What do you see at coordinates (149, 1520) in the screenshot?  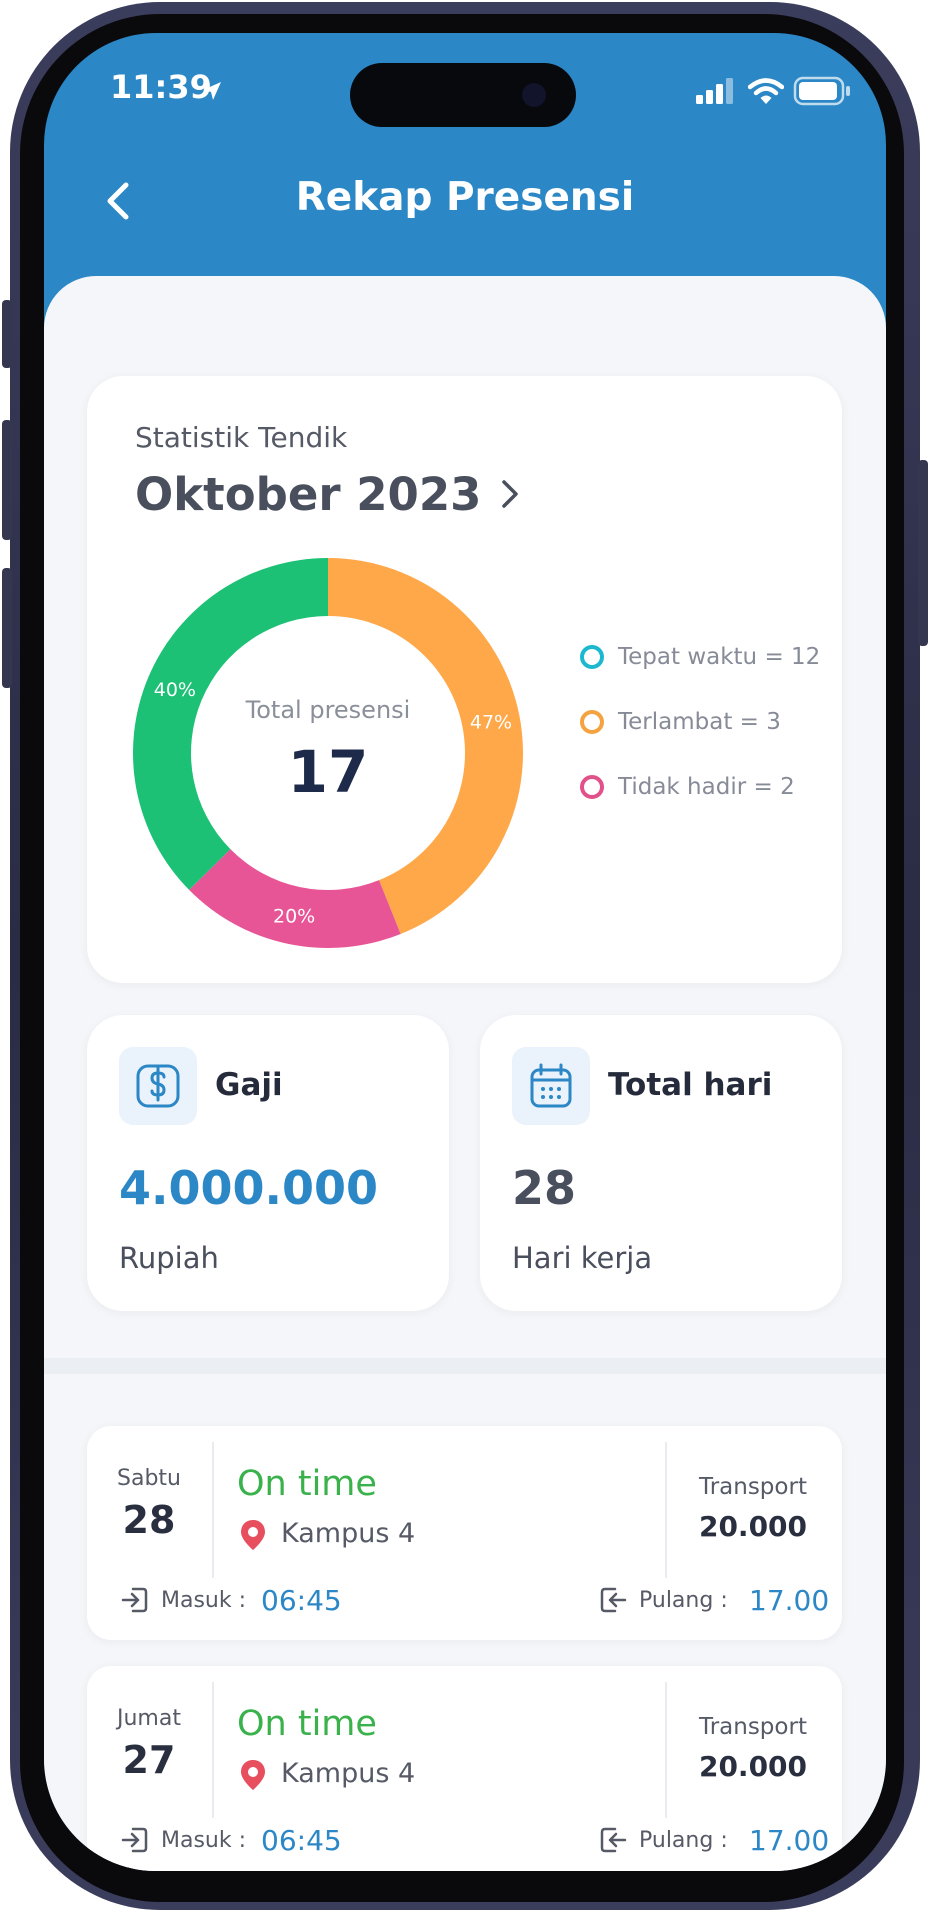 I see `record-date: 28` at bounding box center [149, 1520].